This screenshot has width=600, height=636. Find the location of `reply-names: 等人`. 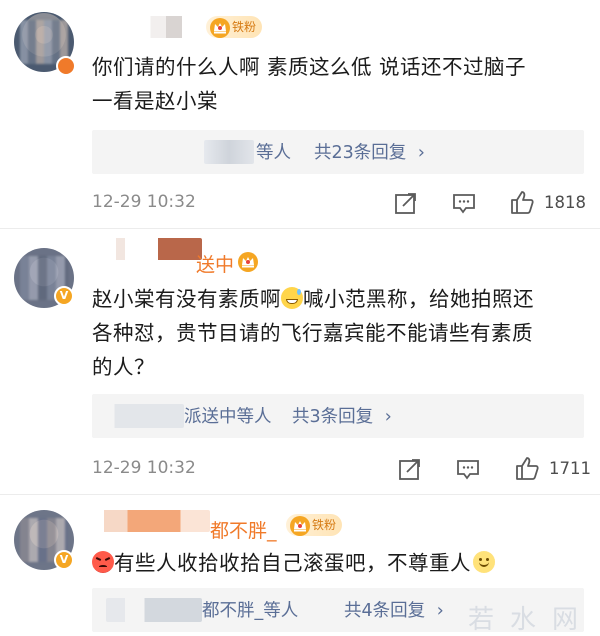

reply-names: 等人 is located at coordinates (273, 153).